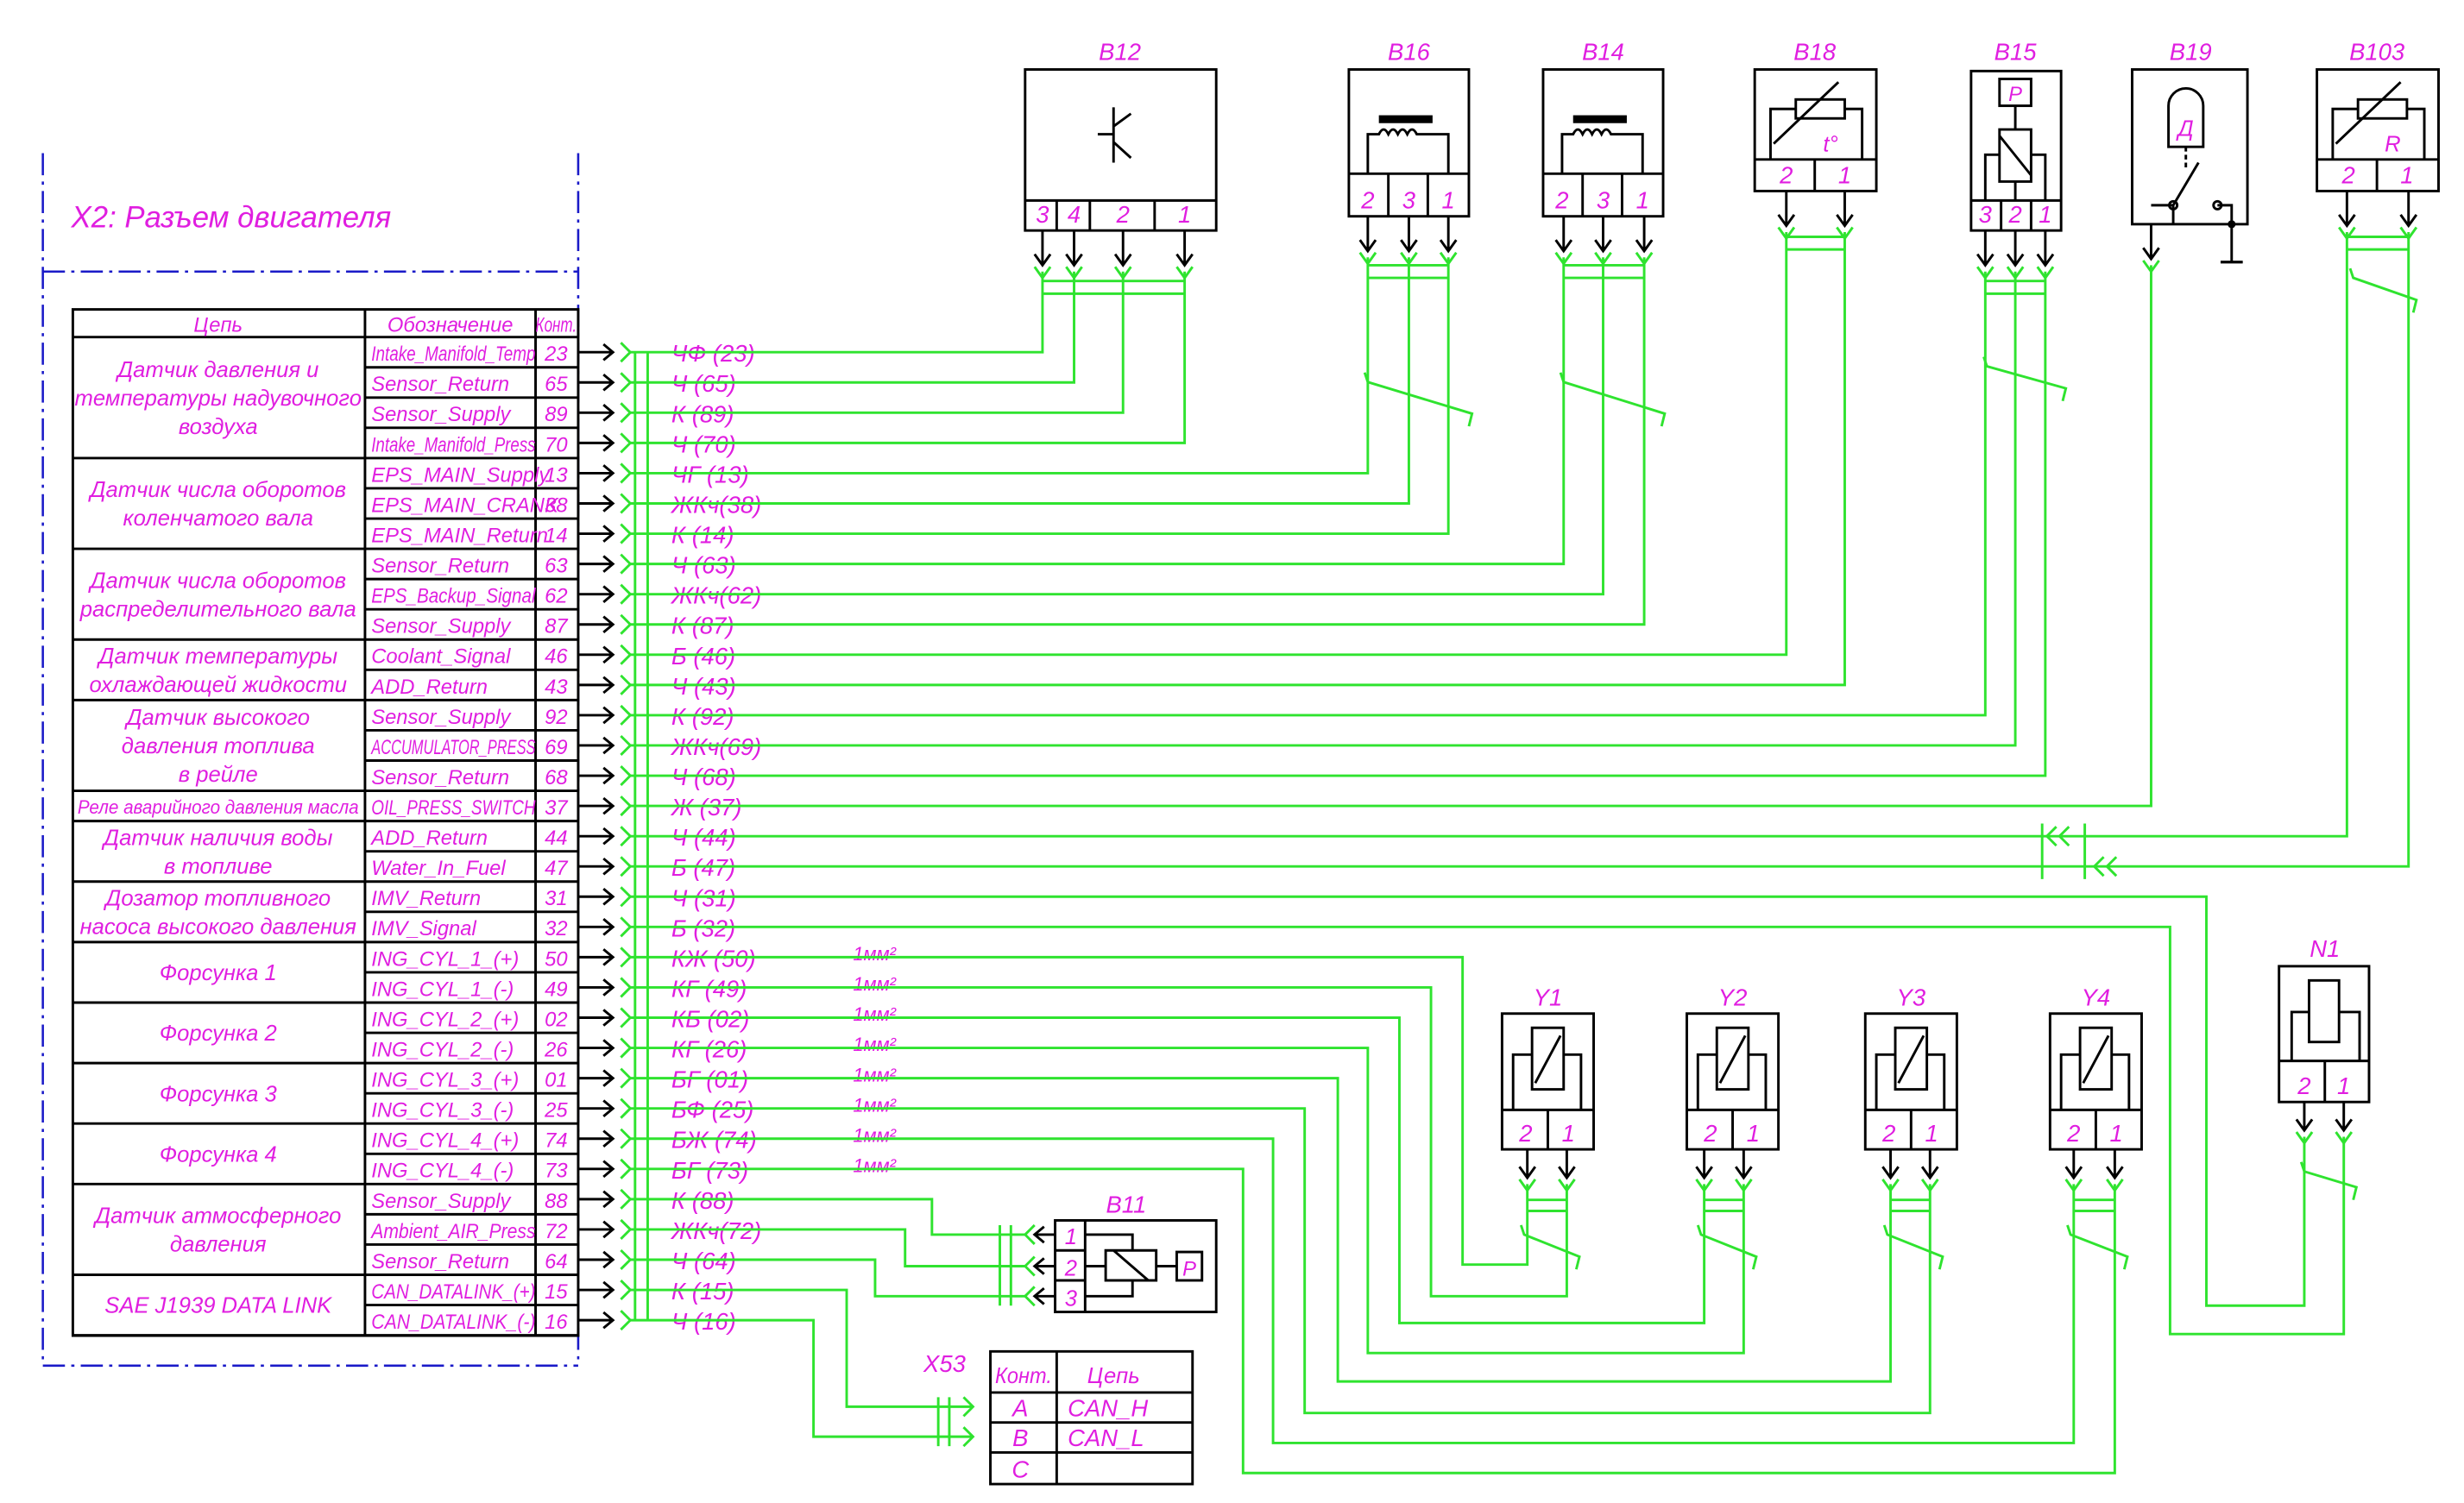 Image resolution: width=2464 pixels, height=1503 pixels. What do you see at coordinates (2393, 145) in the screenshot?
I see `symbol-mark: R` at bounding box center [2393, 145].